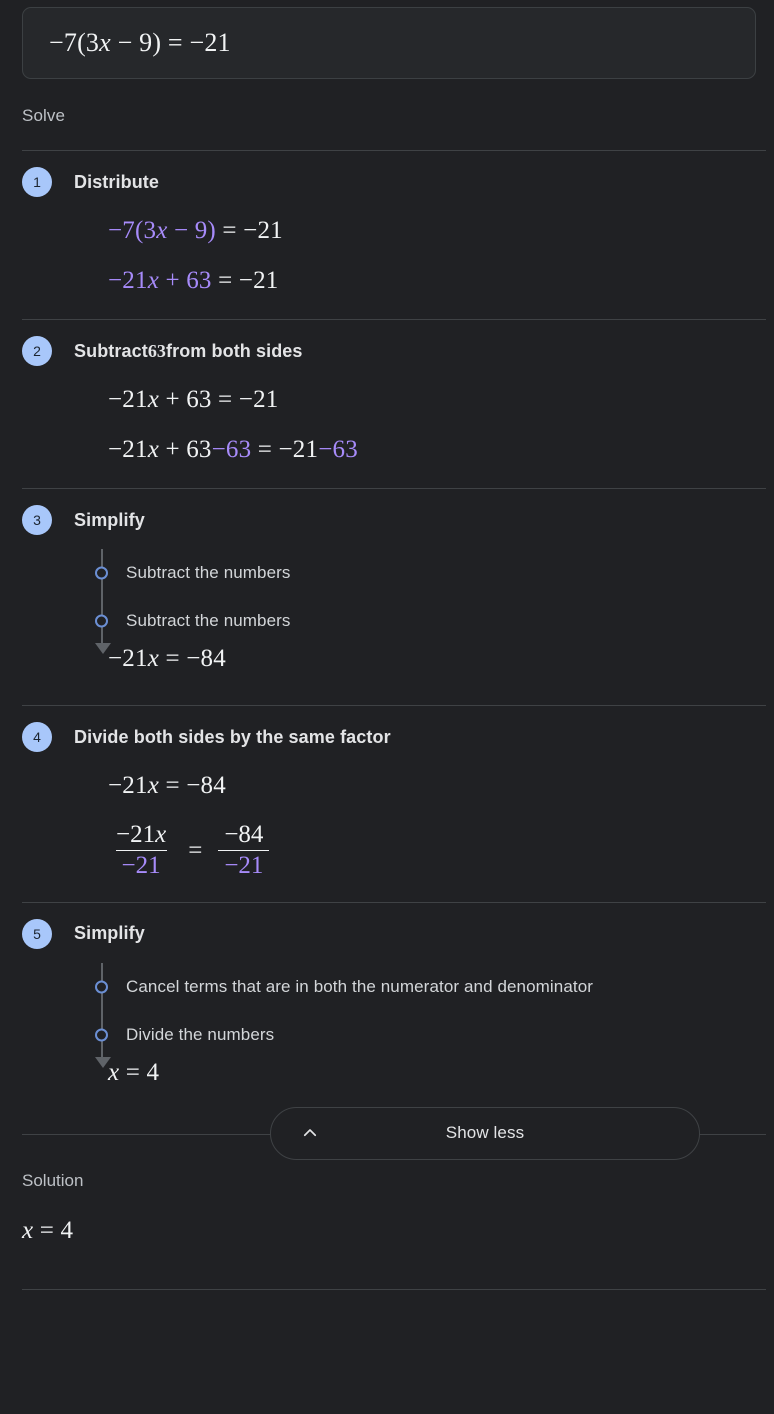 Image resolution: width=774 pixels, height=1414 pixels. Describe the element at coordinates (387, 933) in the screenshot. I see `step-5-header: 5 Simplify` at that location.